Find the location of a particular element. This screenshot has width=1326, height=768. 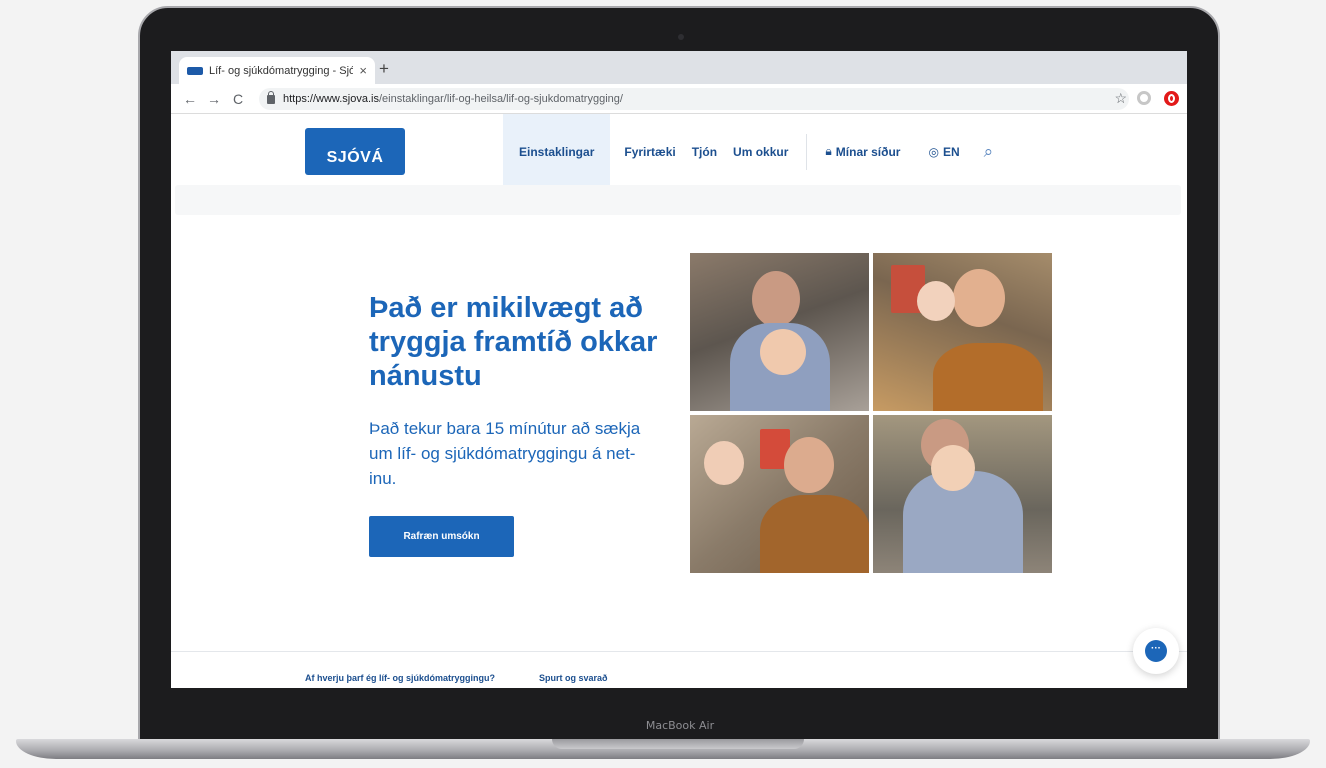

chat-bubble-icon: ··· is located at coordinates (1156, 651).